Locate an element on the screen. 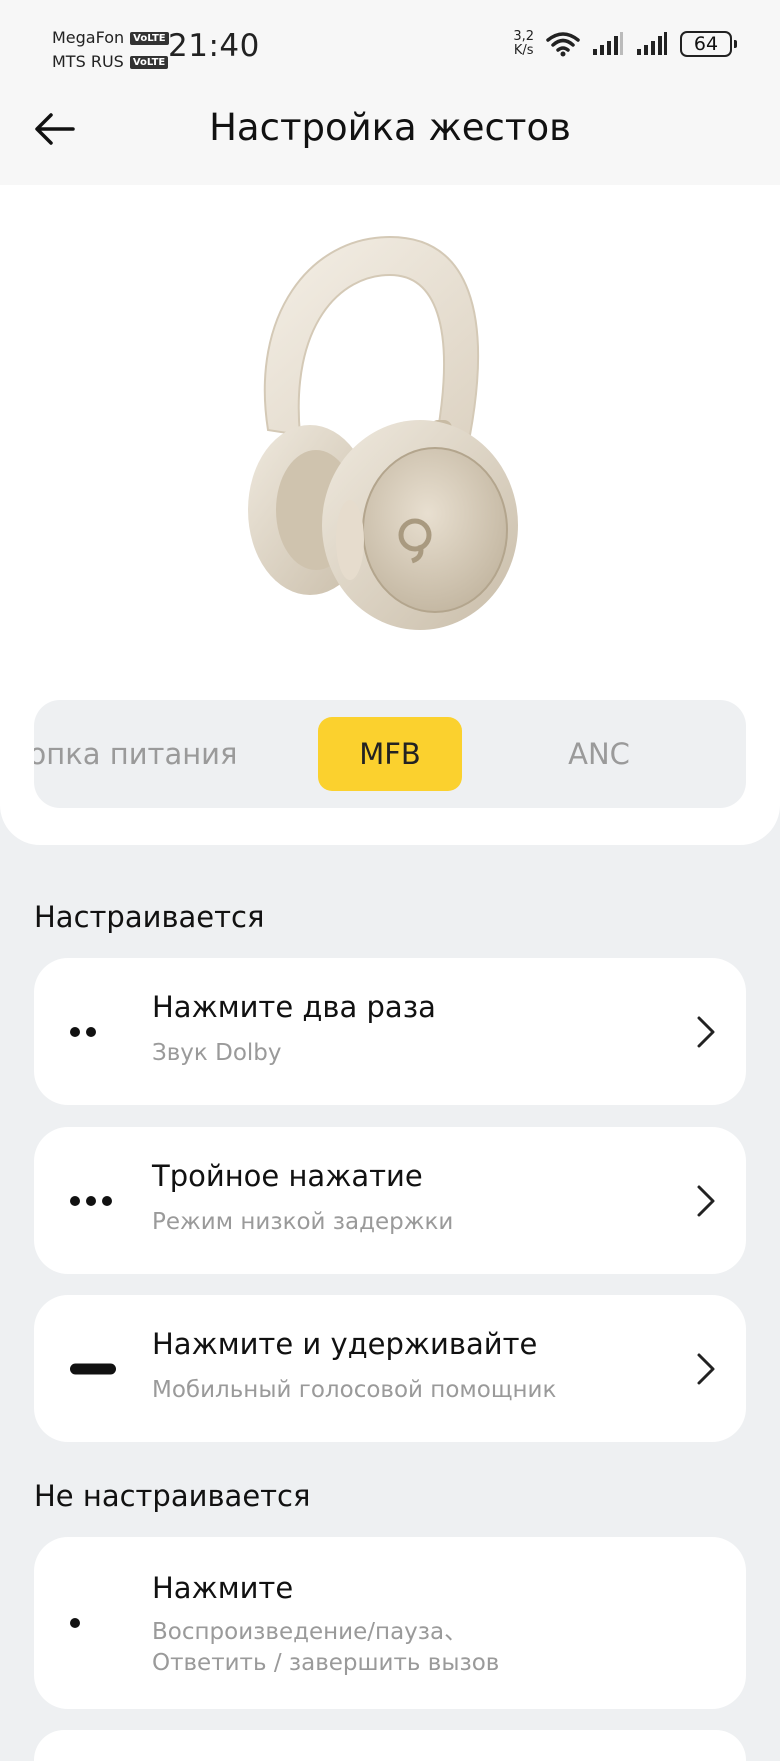  carrier-1: MegaFon is located at coordinates (88, 37).